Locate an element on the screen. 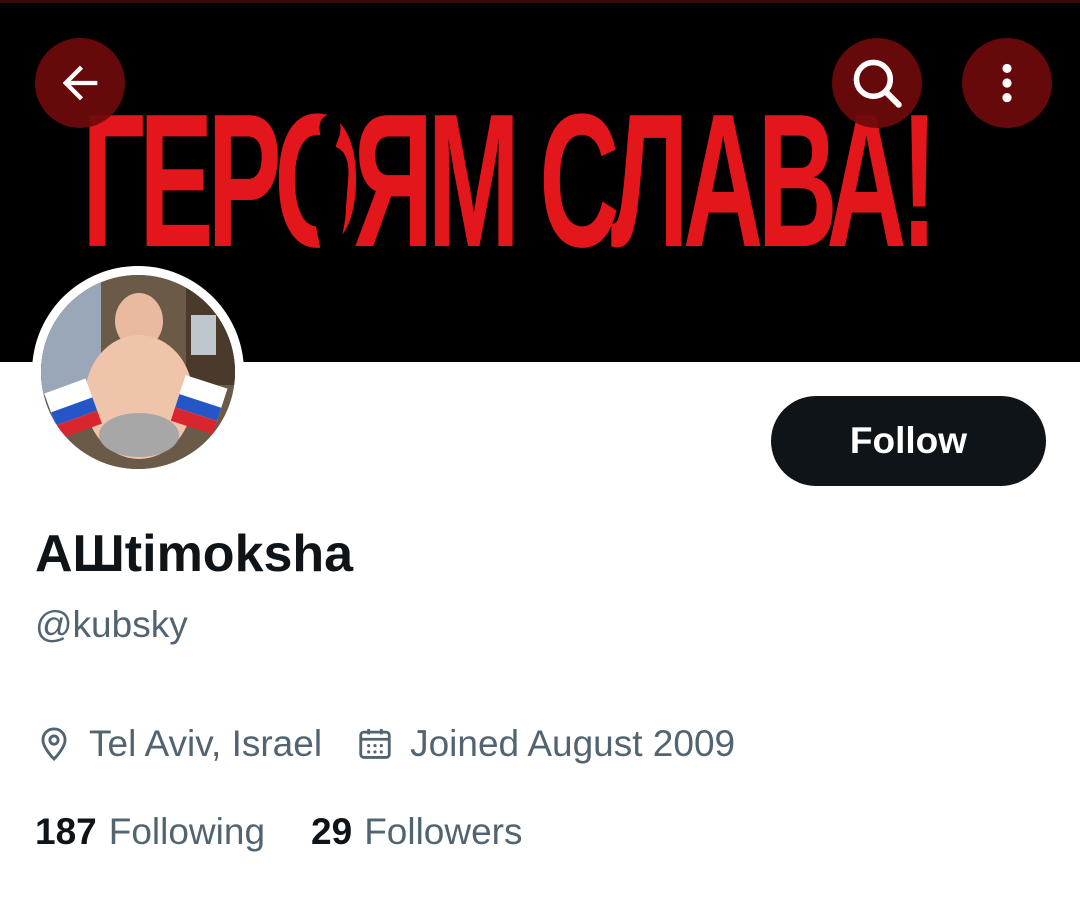 This screenshot has width=1080, height=912. profile-meta: Tel Aviv, Israel Joined August 2009 is located at coordinates (385, 744).